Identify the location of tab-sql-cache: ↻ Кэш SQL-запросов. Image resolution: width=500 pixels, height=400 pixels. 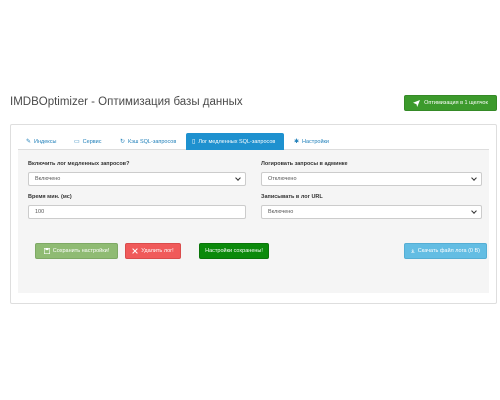
(148, 141).